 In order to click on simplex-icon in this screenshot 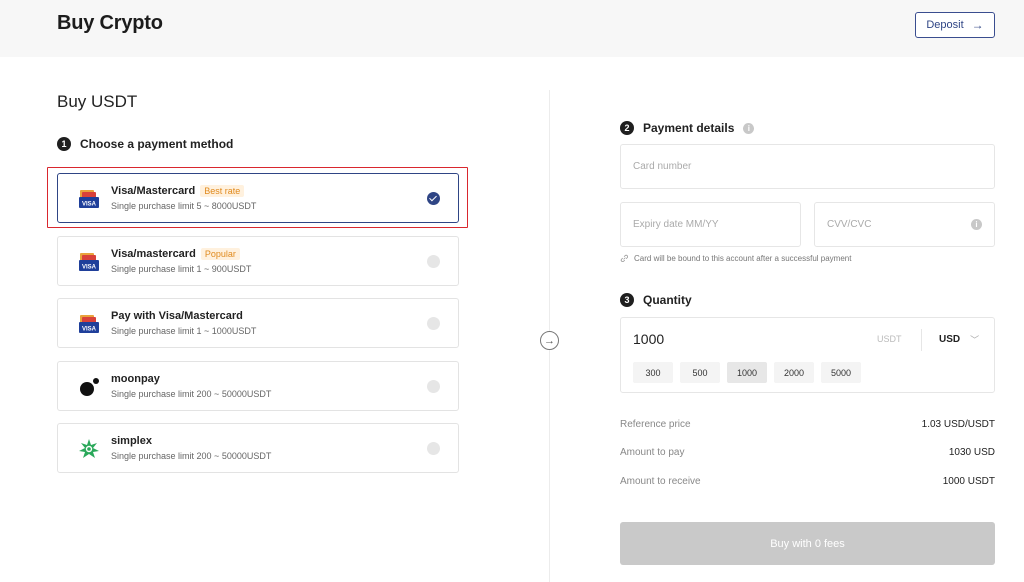, I will do `click(89, 448)`.